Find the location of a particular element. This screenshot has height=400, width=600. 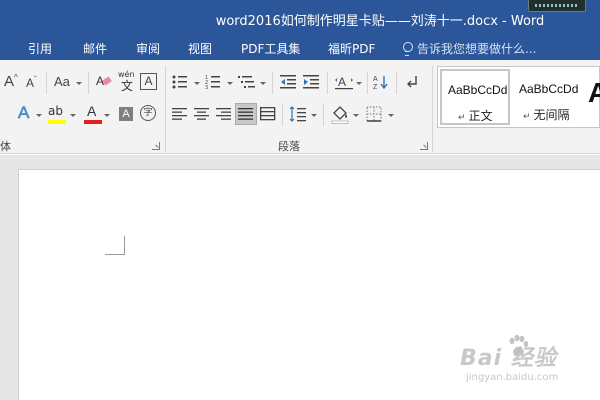

tab-review: 审阅 is located at coordinates (148, 48).